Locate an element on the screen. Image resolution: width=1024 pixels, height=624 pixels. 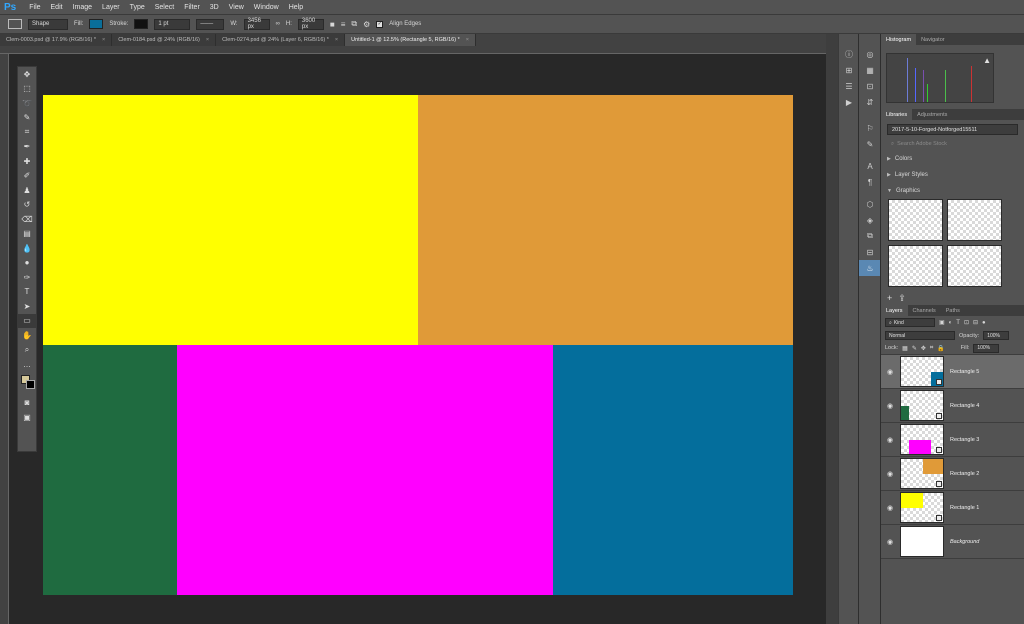
menu-help: Help is located at coordinates (296, 7).